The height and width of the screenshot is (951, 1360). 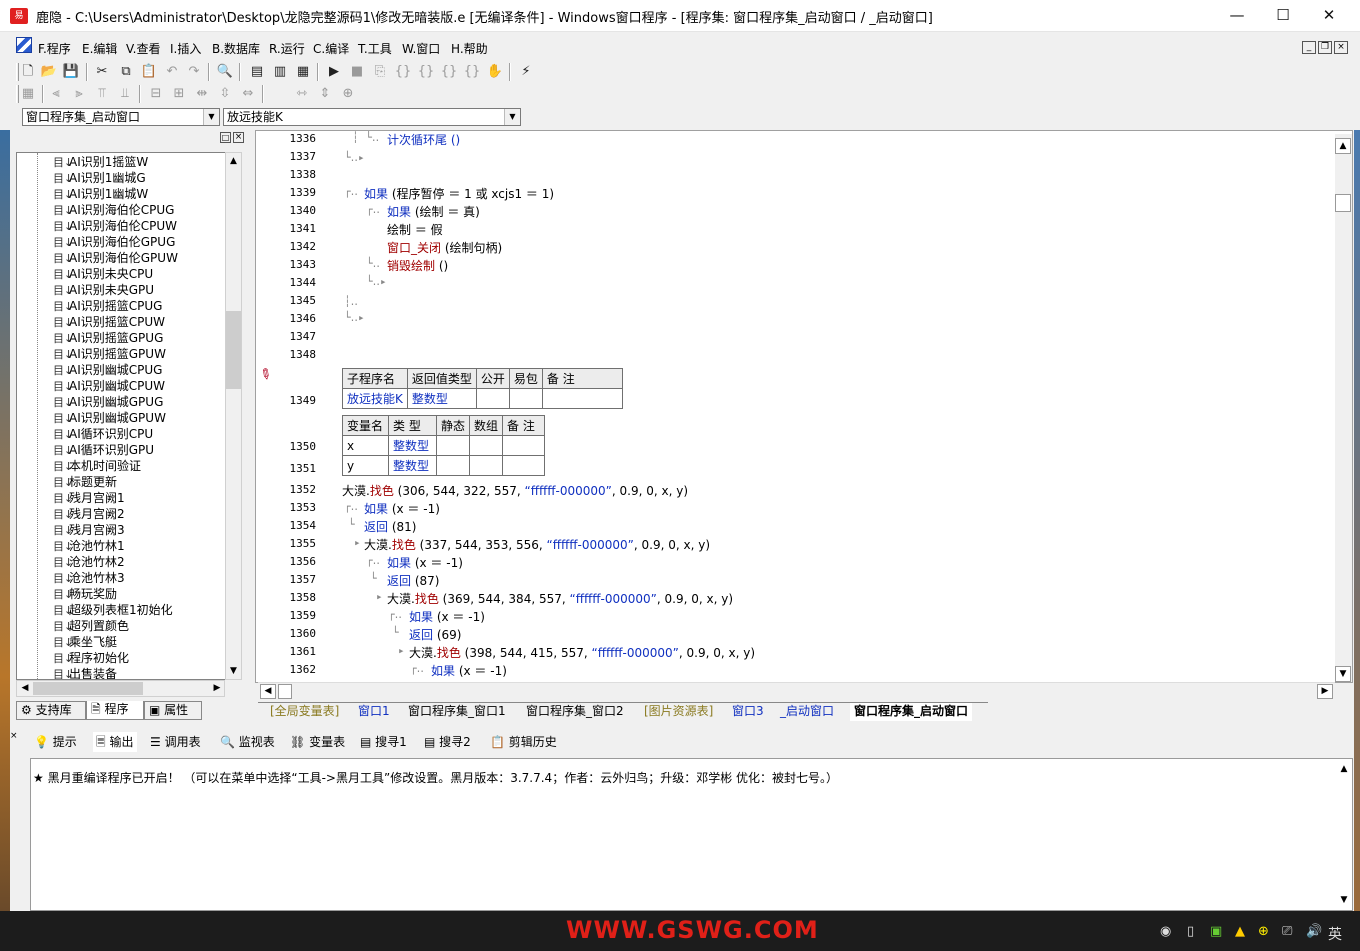 What do you see at coordinates (238, 137) in the screenshot?
I see `panel-close-icon: ×` at bounding box center [238, 137].